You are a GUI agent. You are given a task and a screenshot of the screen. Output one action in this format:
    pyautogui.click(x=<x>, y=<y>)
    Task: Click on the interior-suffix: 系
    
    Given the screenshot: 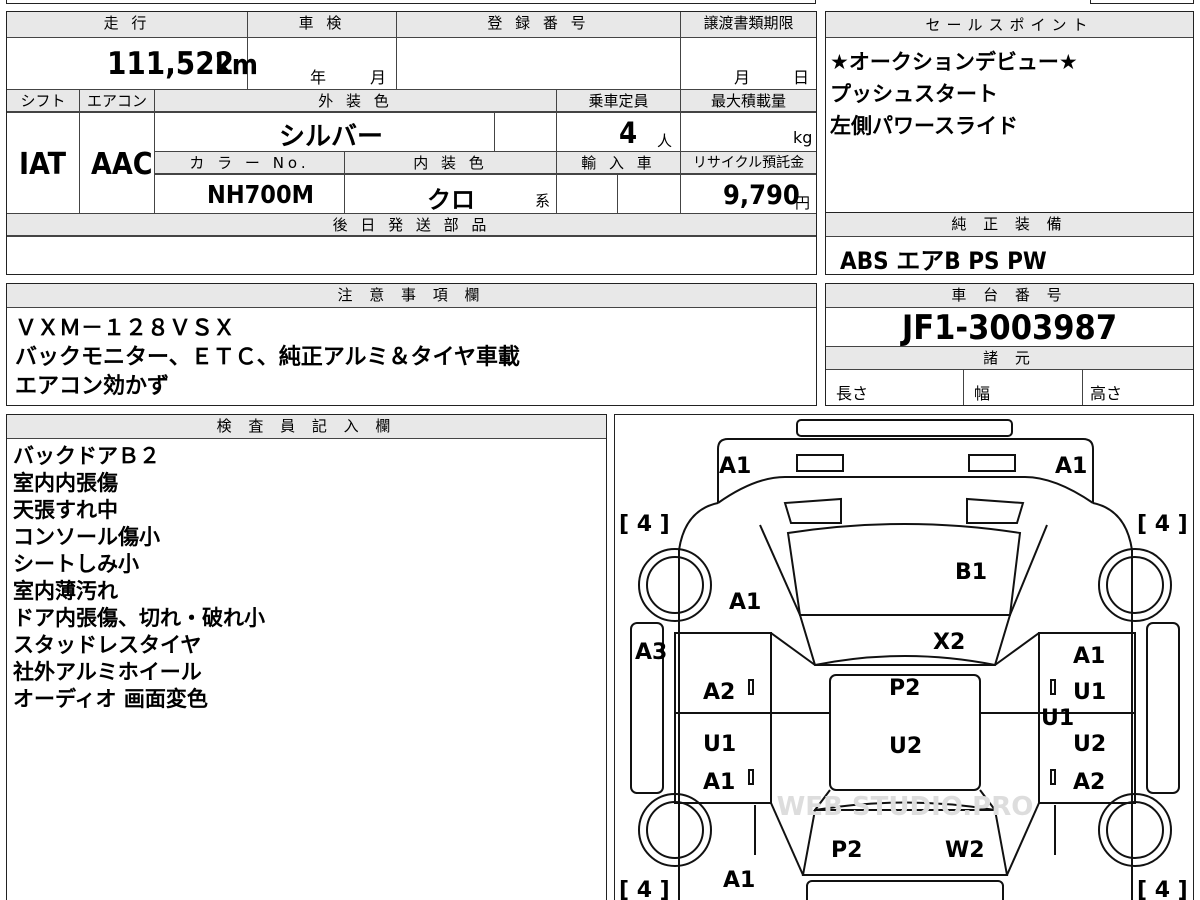 What is the action you would take?
    pyautogui.click(x=543, y=201)
    